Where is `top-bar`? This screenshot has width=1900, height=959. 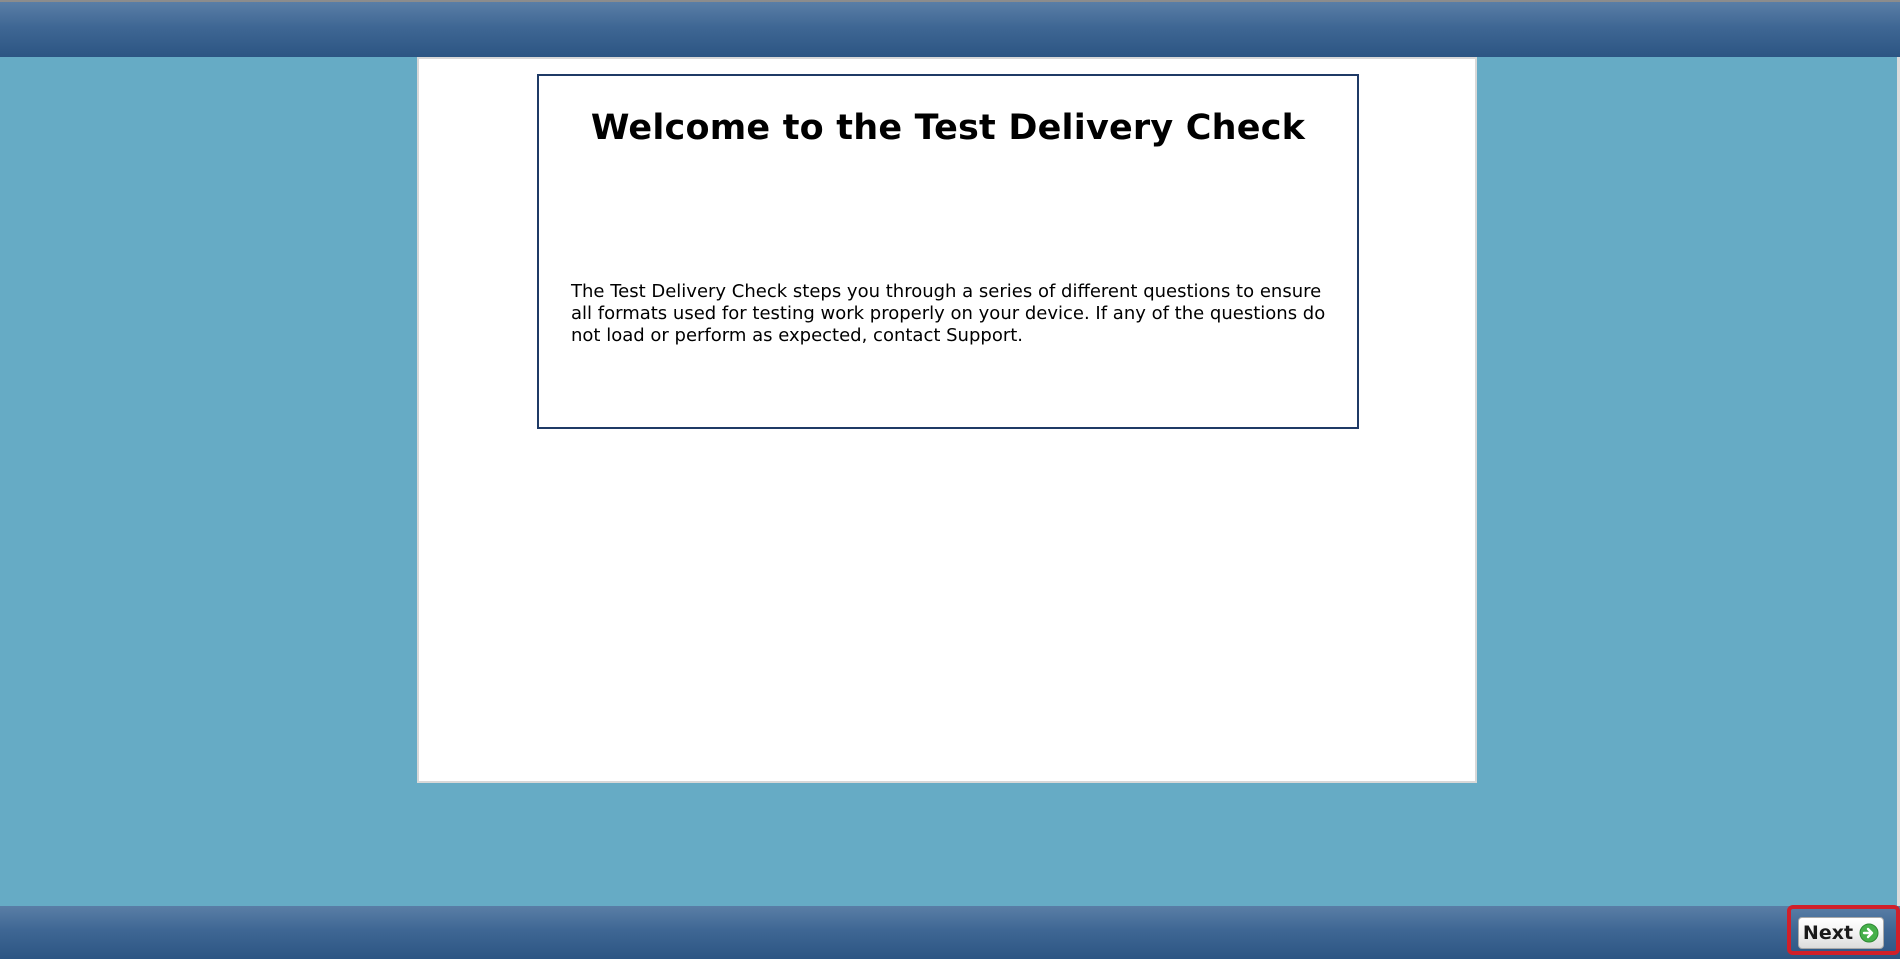
top-bar is located at coordinates (950, 28).